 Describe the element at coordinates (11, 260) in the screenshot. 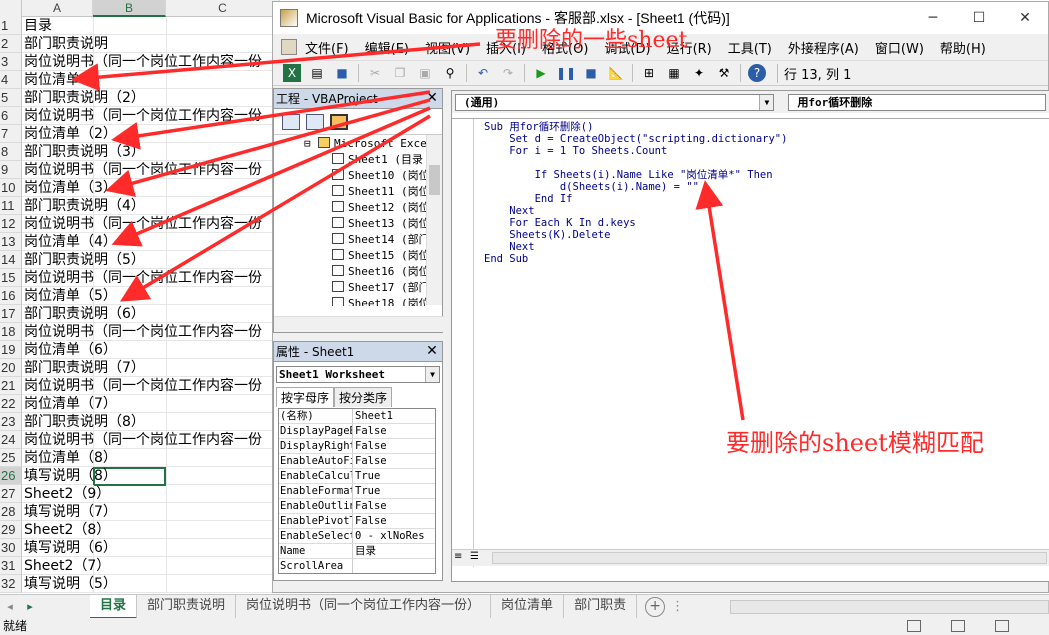

I see `row-number: 14` at that location.